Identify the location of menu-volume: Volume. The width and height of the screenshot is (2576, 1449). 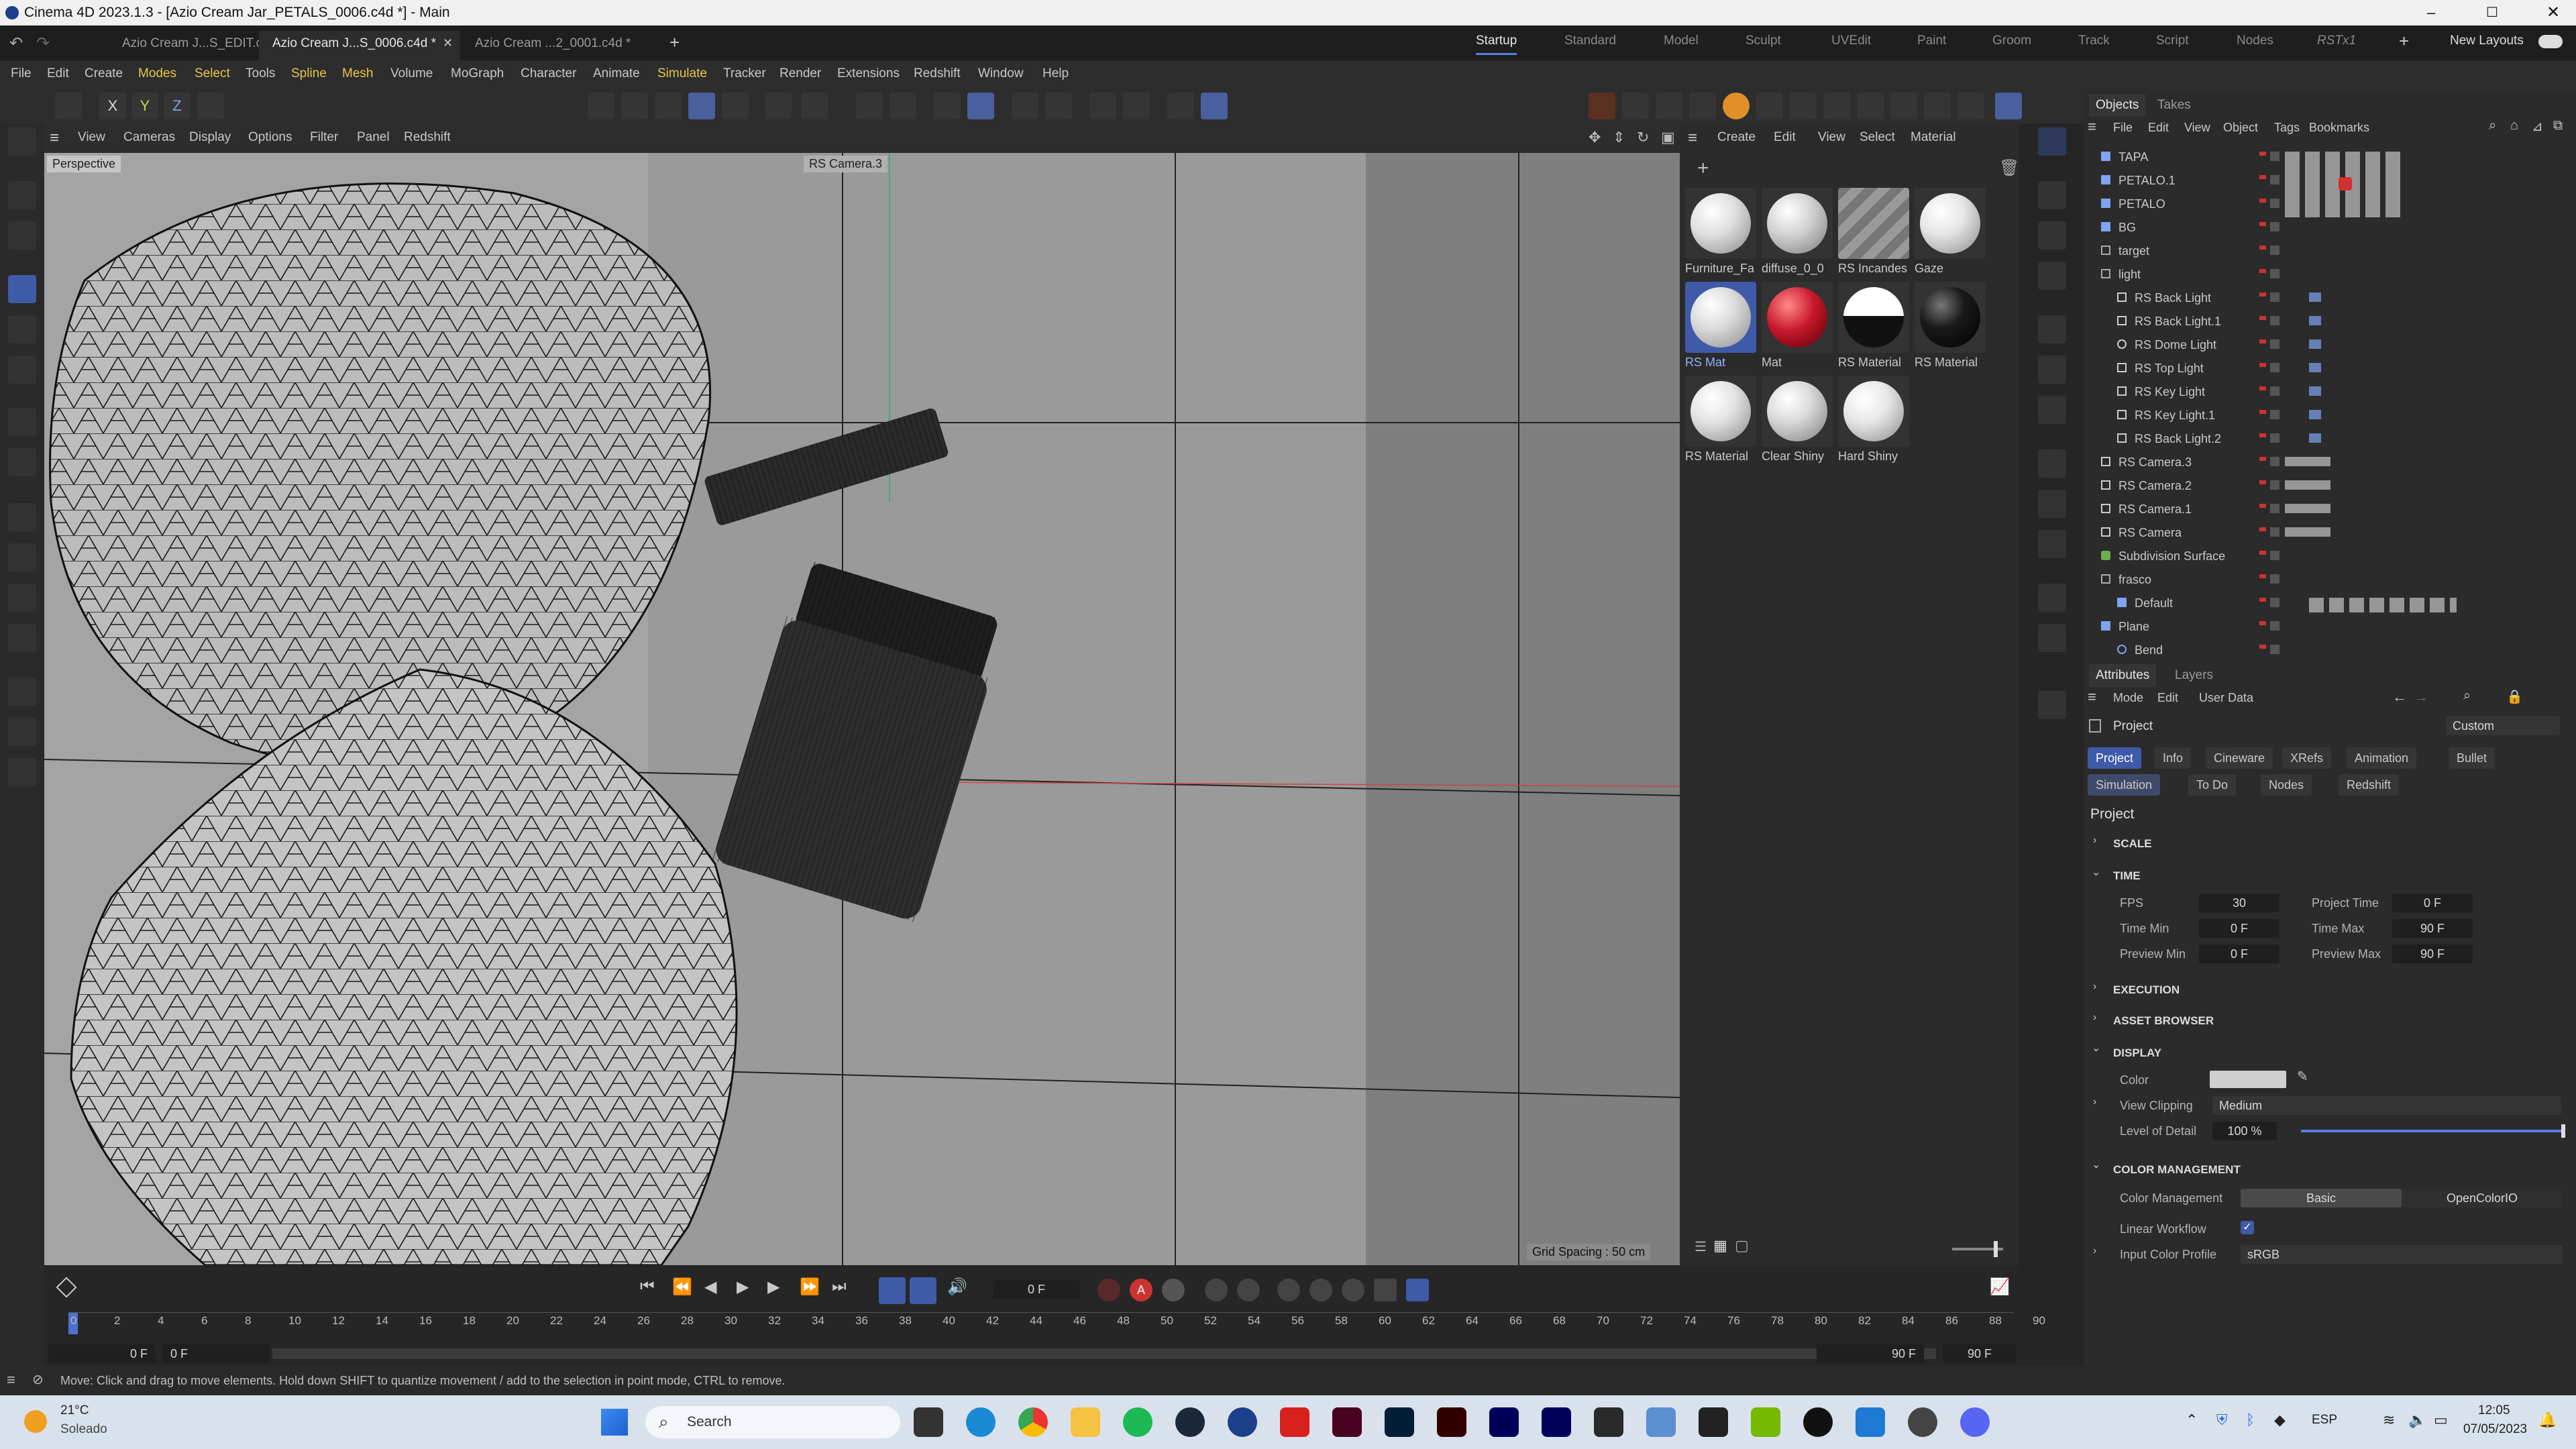
(411, 73).